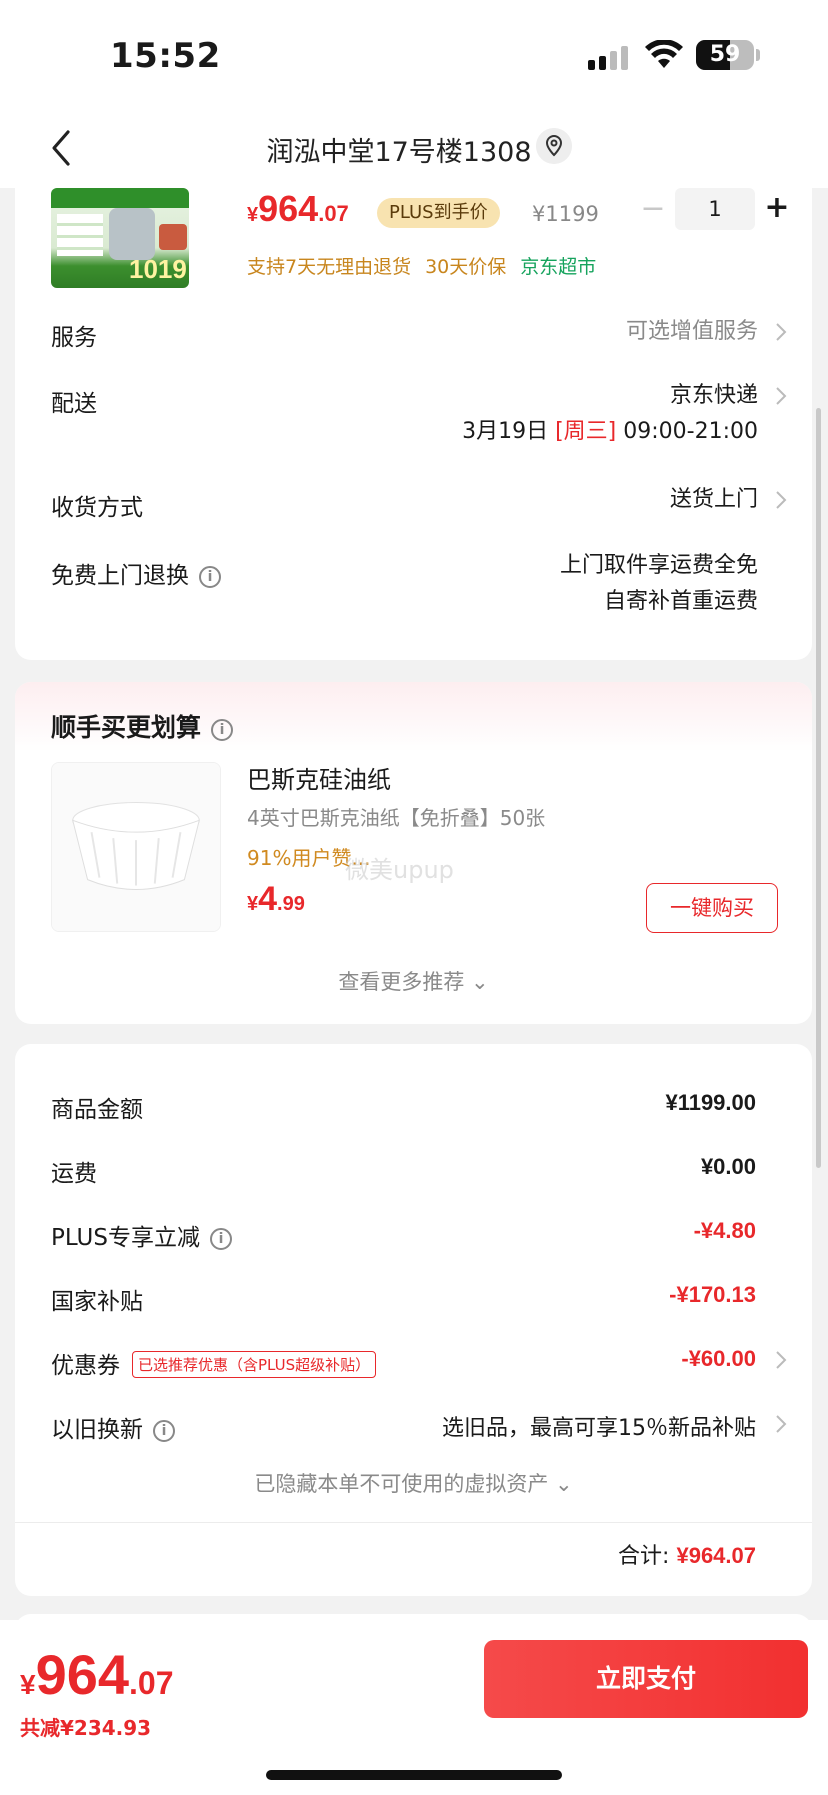 The height and width of the screenshot is (1795, 828). I want to click on thumbnail-price-text: 1019, so click(158, 269).